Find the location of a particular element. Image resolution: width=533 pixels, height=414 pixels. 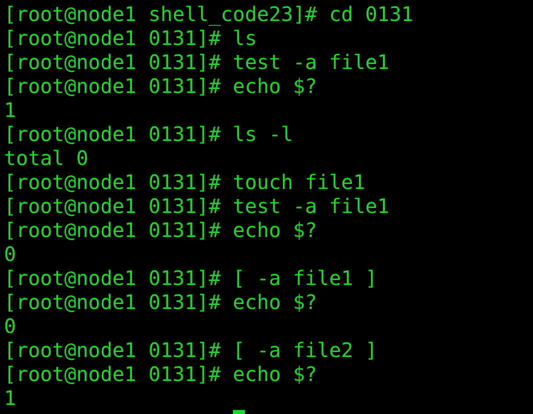

terminal-line: [root@node1 0131]# ls is located at coordinates (130, 38).